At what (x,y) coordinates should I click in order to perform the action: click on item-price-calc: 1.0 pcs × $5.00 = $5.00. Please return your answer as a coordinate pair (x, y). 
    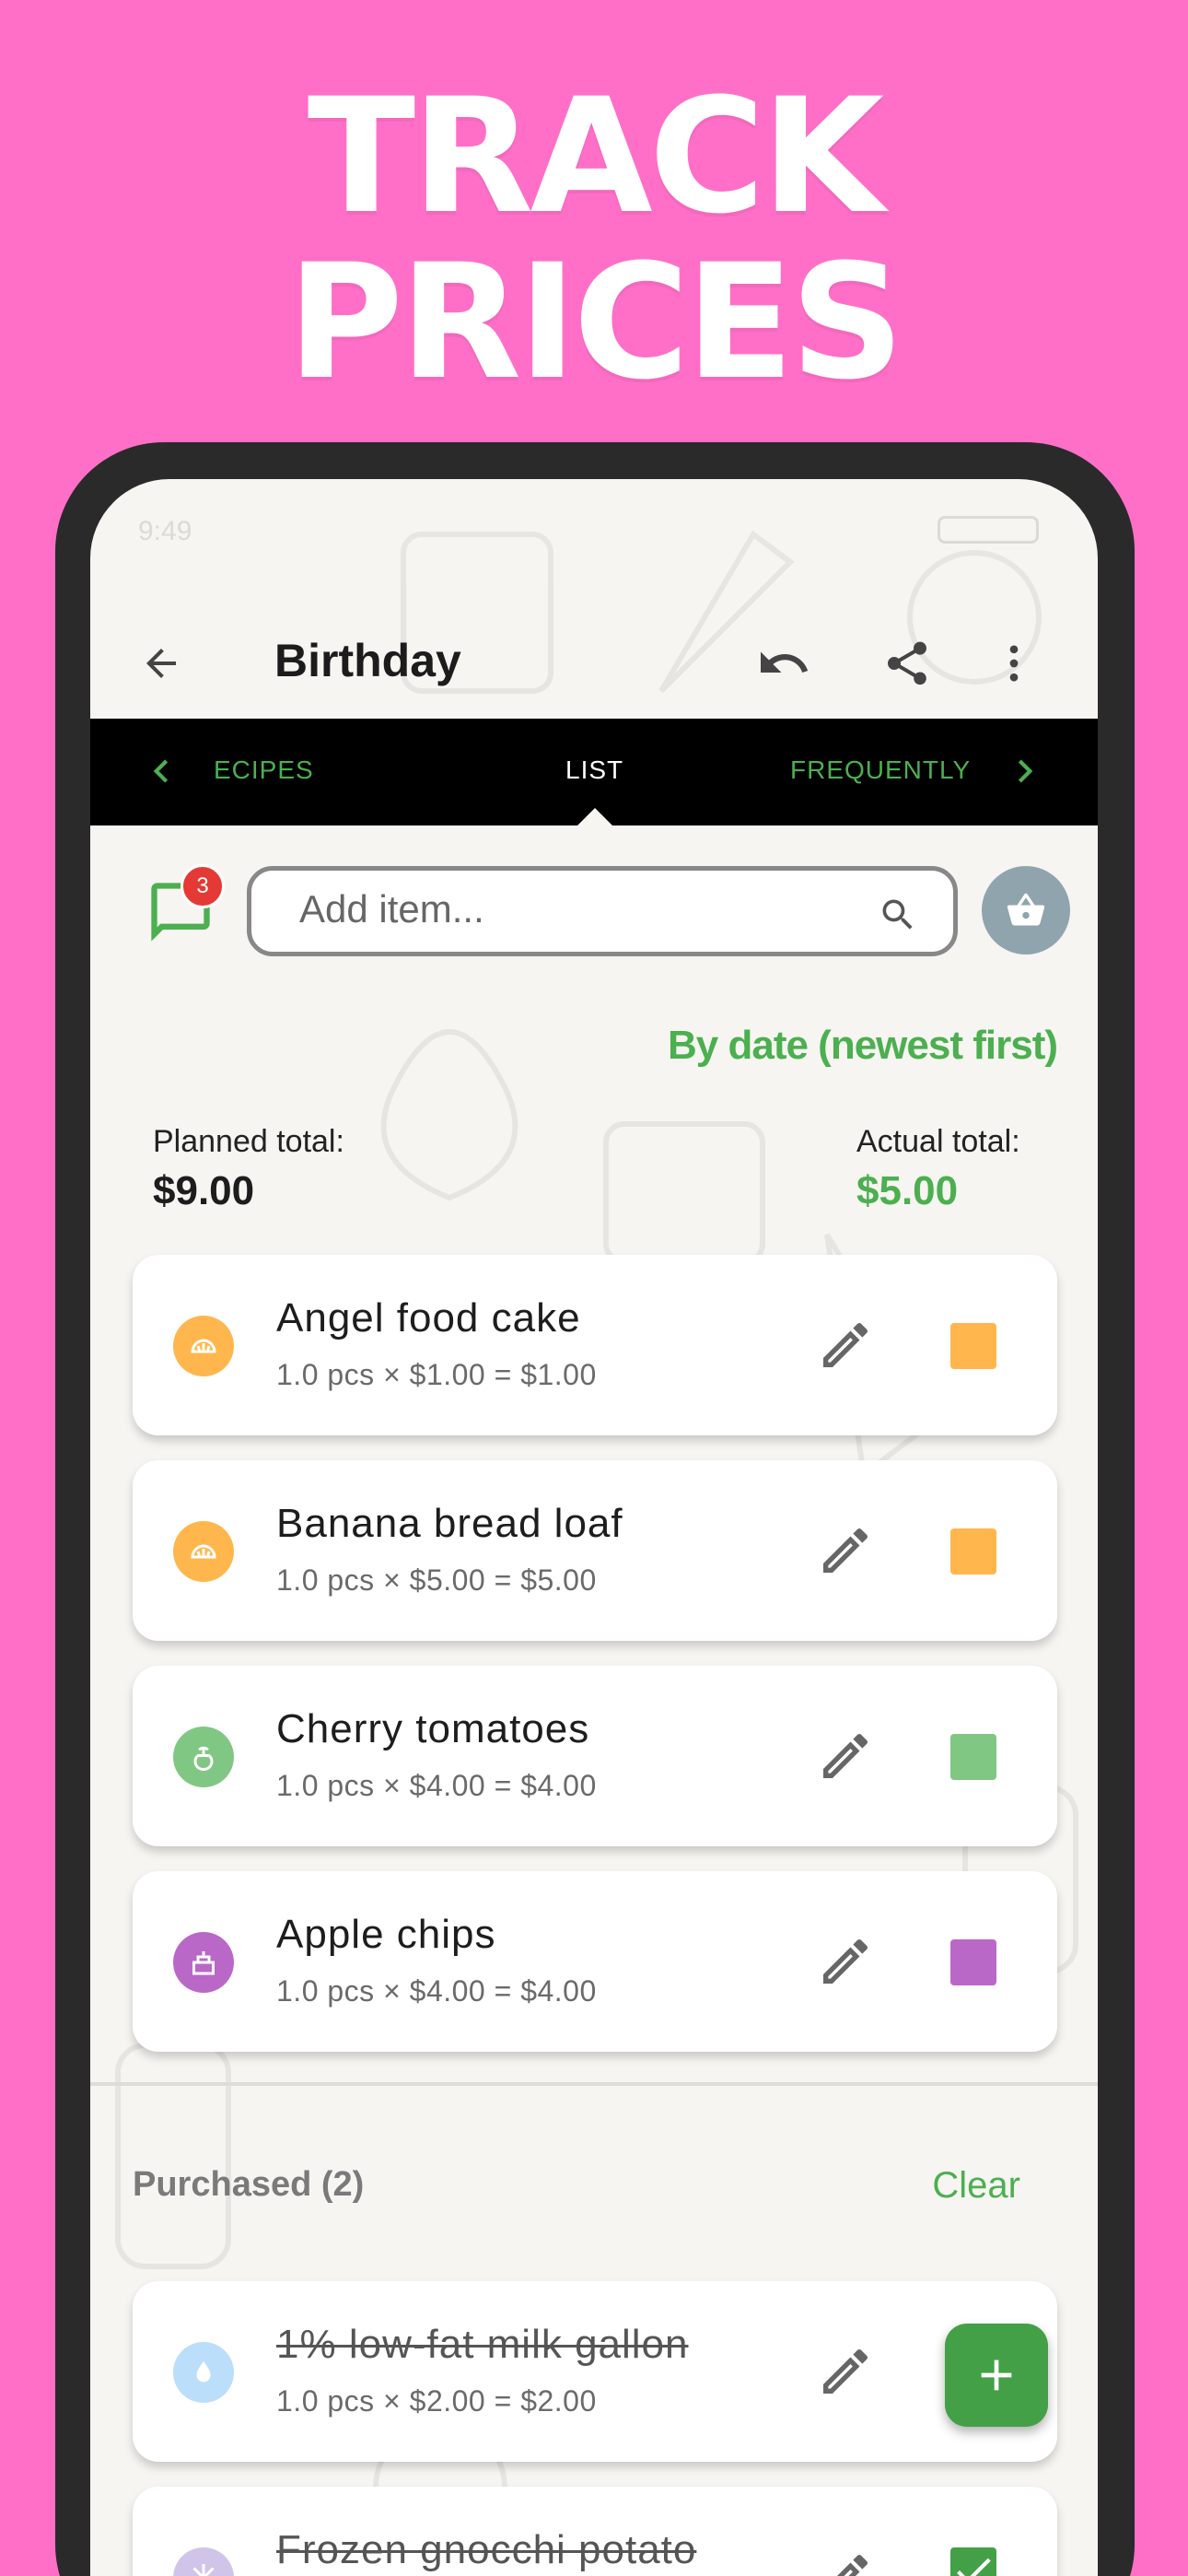
    Looking at the image, I should click on (436, 1580).